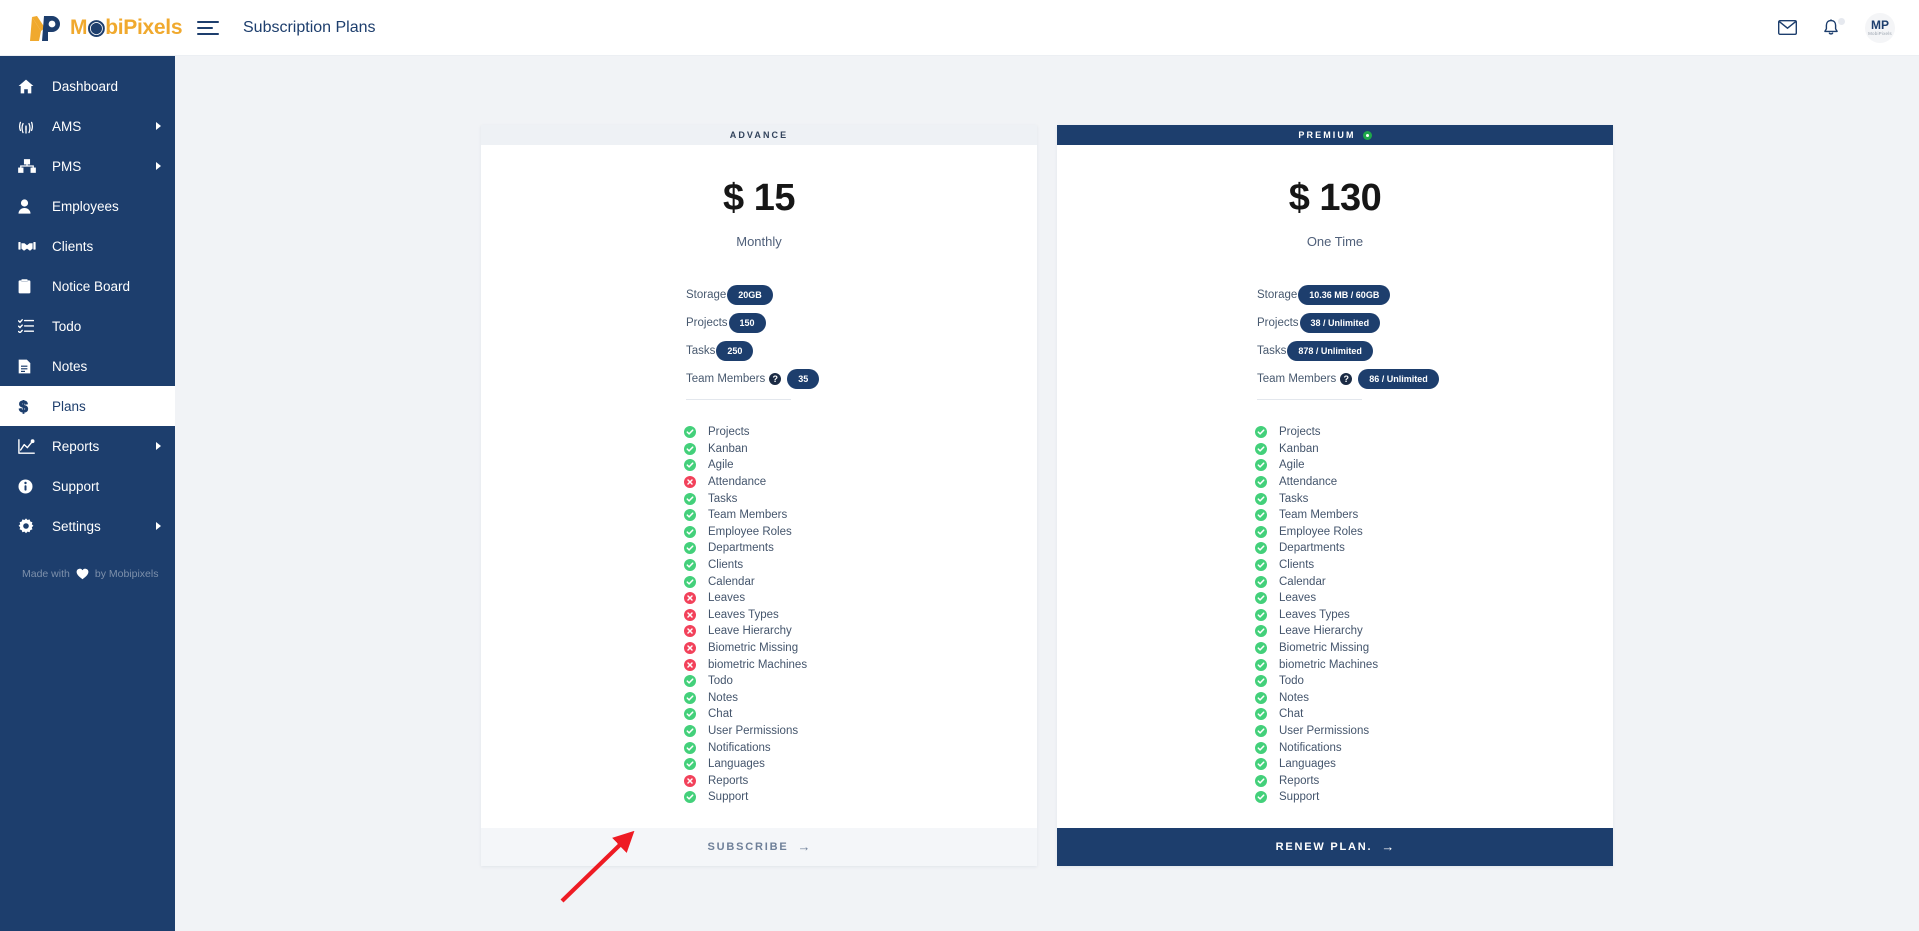  What do you see at coordinates (750, 631) in the screenshot?
I see `feature-label: Leave Hierarchy` at bounding box center [750, 631].